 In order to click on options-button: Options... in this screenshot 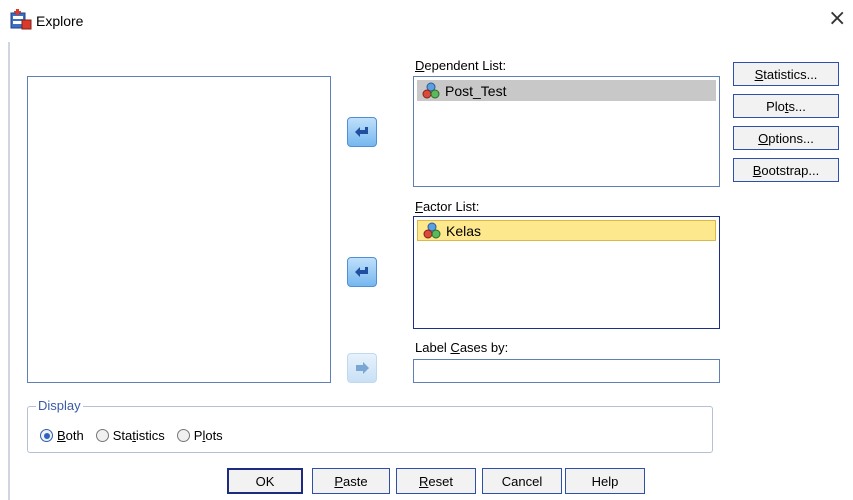, I will do `click(786, 138)`.